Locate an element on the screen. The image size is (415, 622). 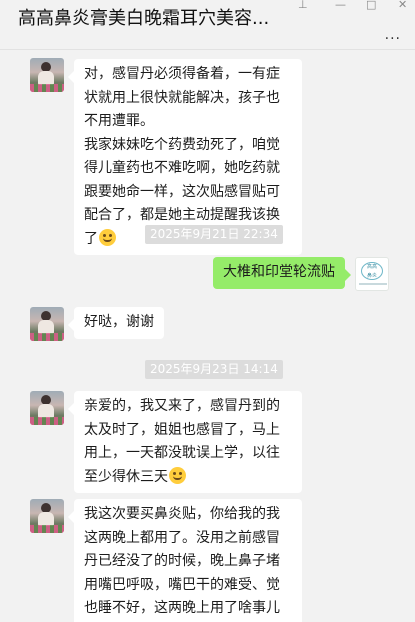
message-bubble: 好哒，谢谢 is located at coordinates (116, 323).